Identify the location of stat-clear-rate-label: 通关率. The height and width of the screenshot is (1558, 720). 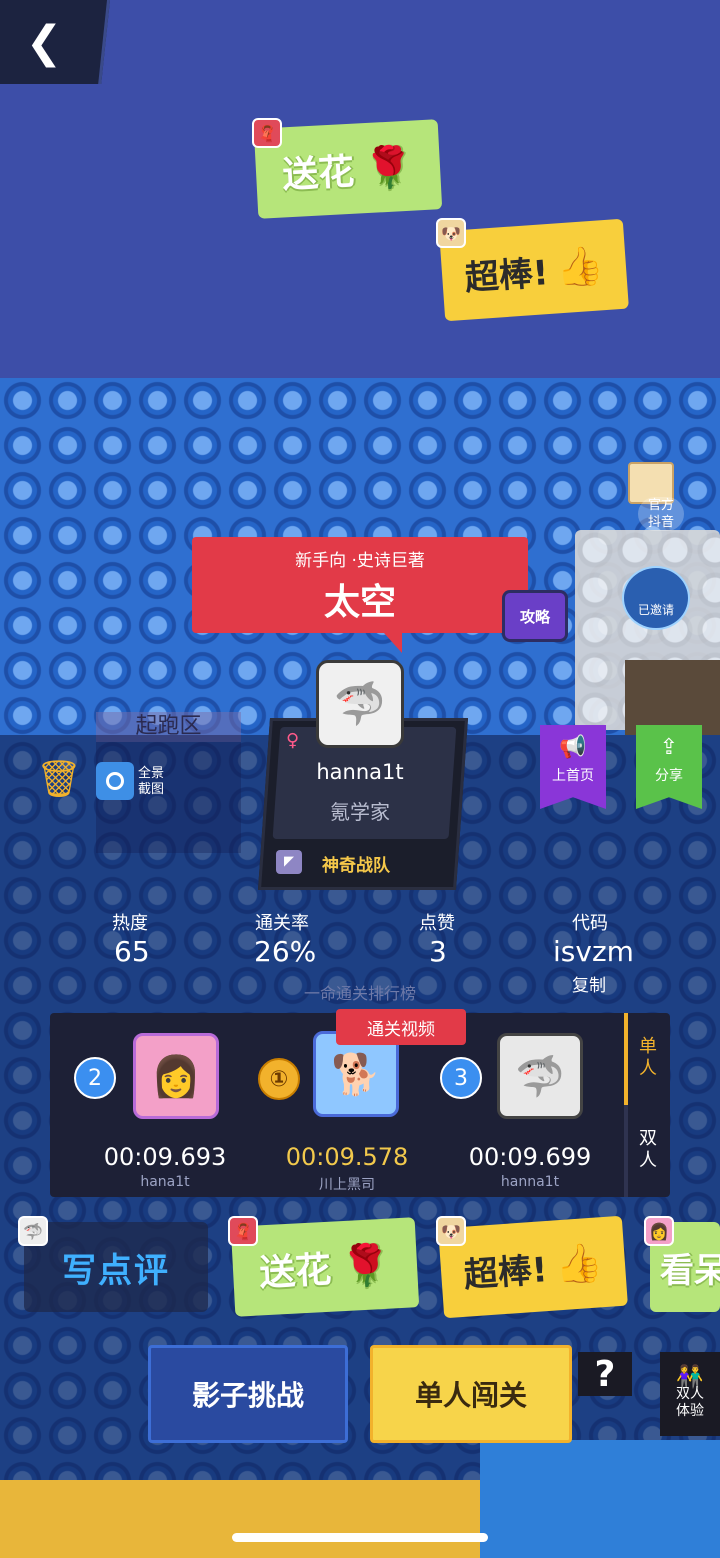
(282, 923).